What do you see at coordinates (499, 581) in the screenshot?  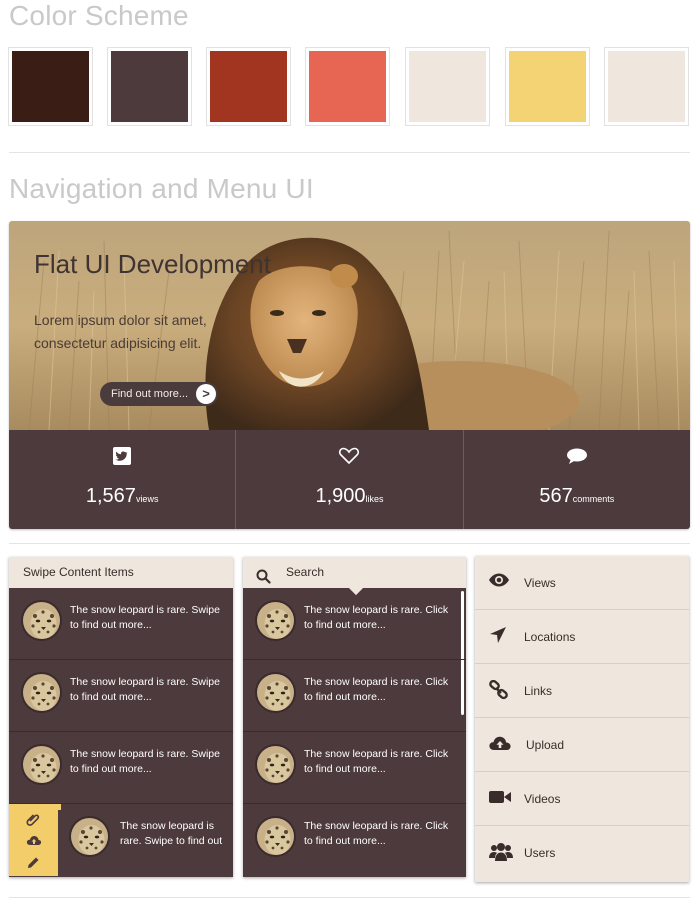 I see `eye-icon` at bounding box center [499, 581].